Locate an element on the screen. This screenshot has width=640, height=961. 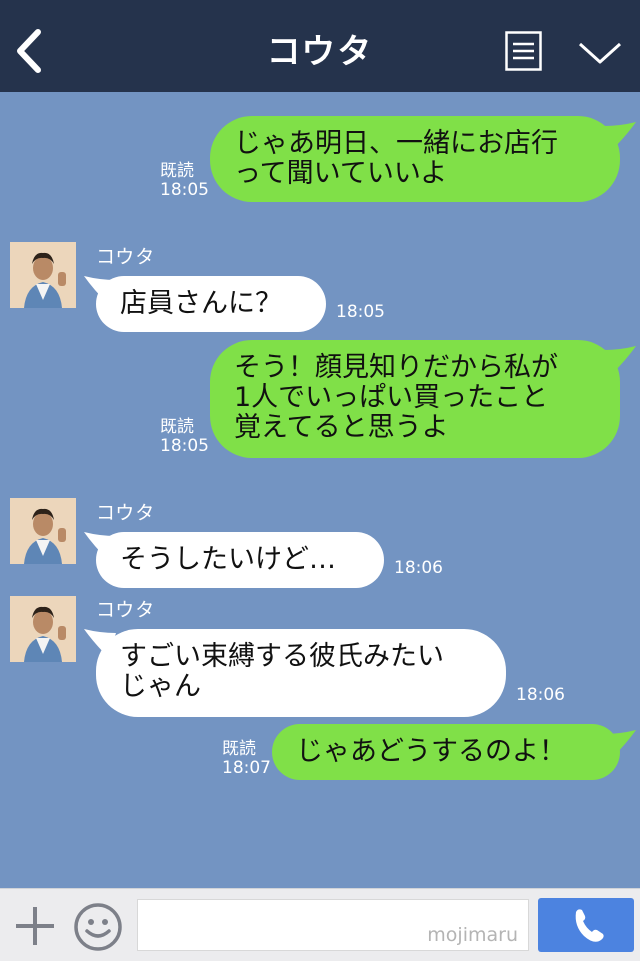
message-bubble-sent: じゃあ明日、一緒にお店行 って聞いていいよ is located at coordinates (415, 159).